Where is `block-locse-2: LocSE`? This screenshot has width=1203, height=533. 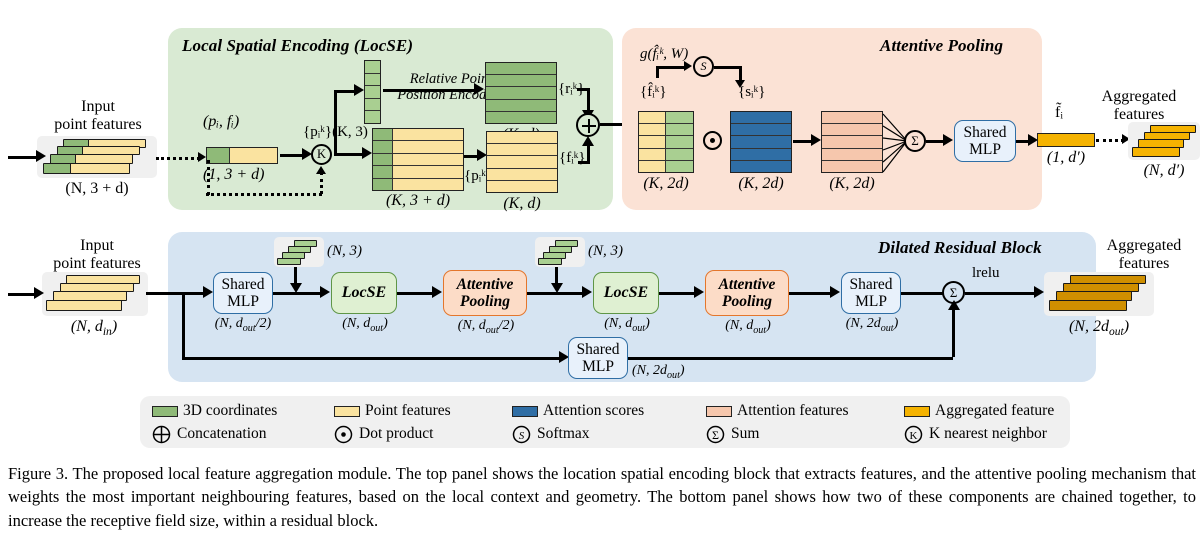 block-locse-2: LocSE is located at coordinates (626, 293).